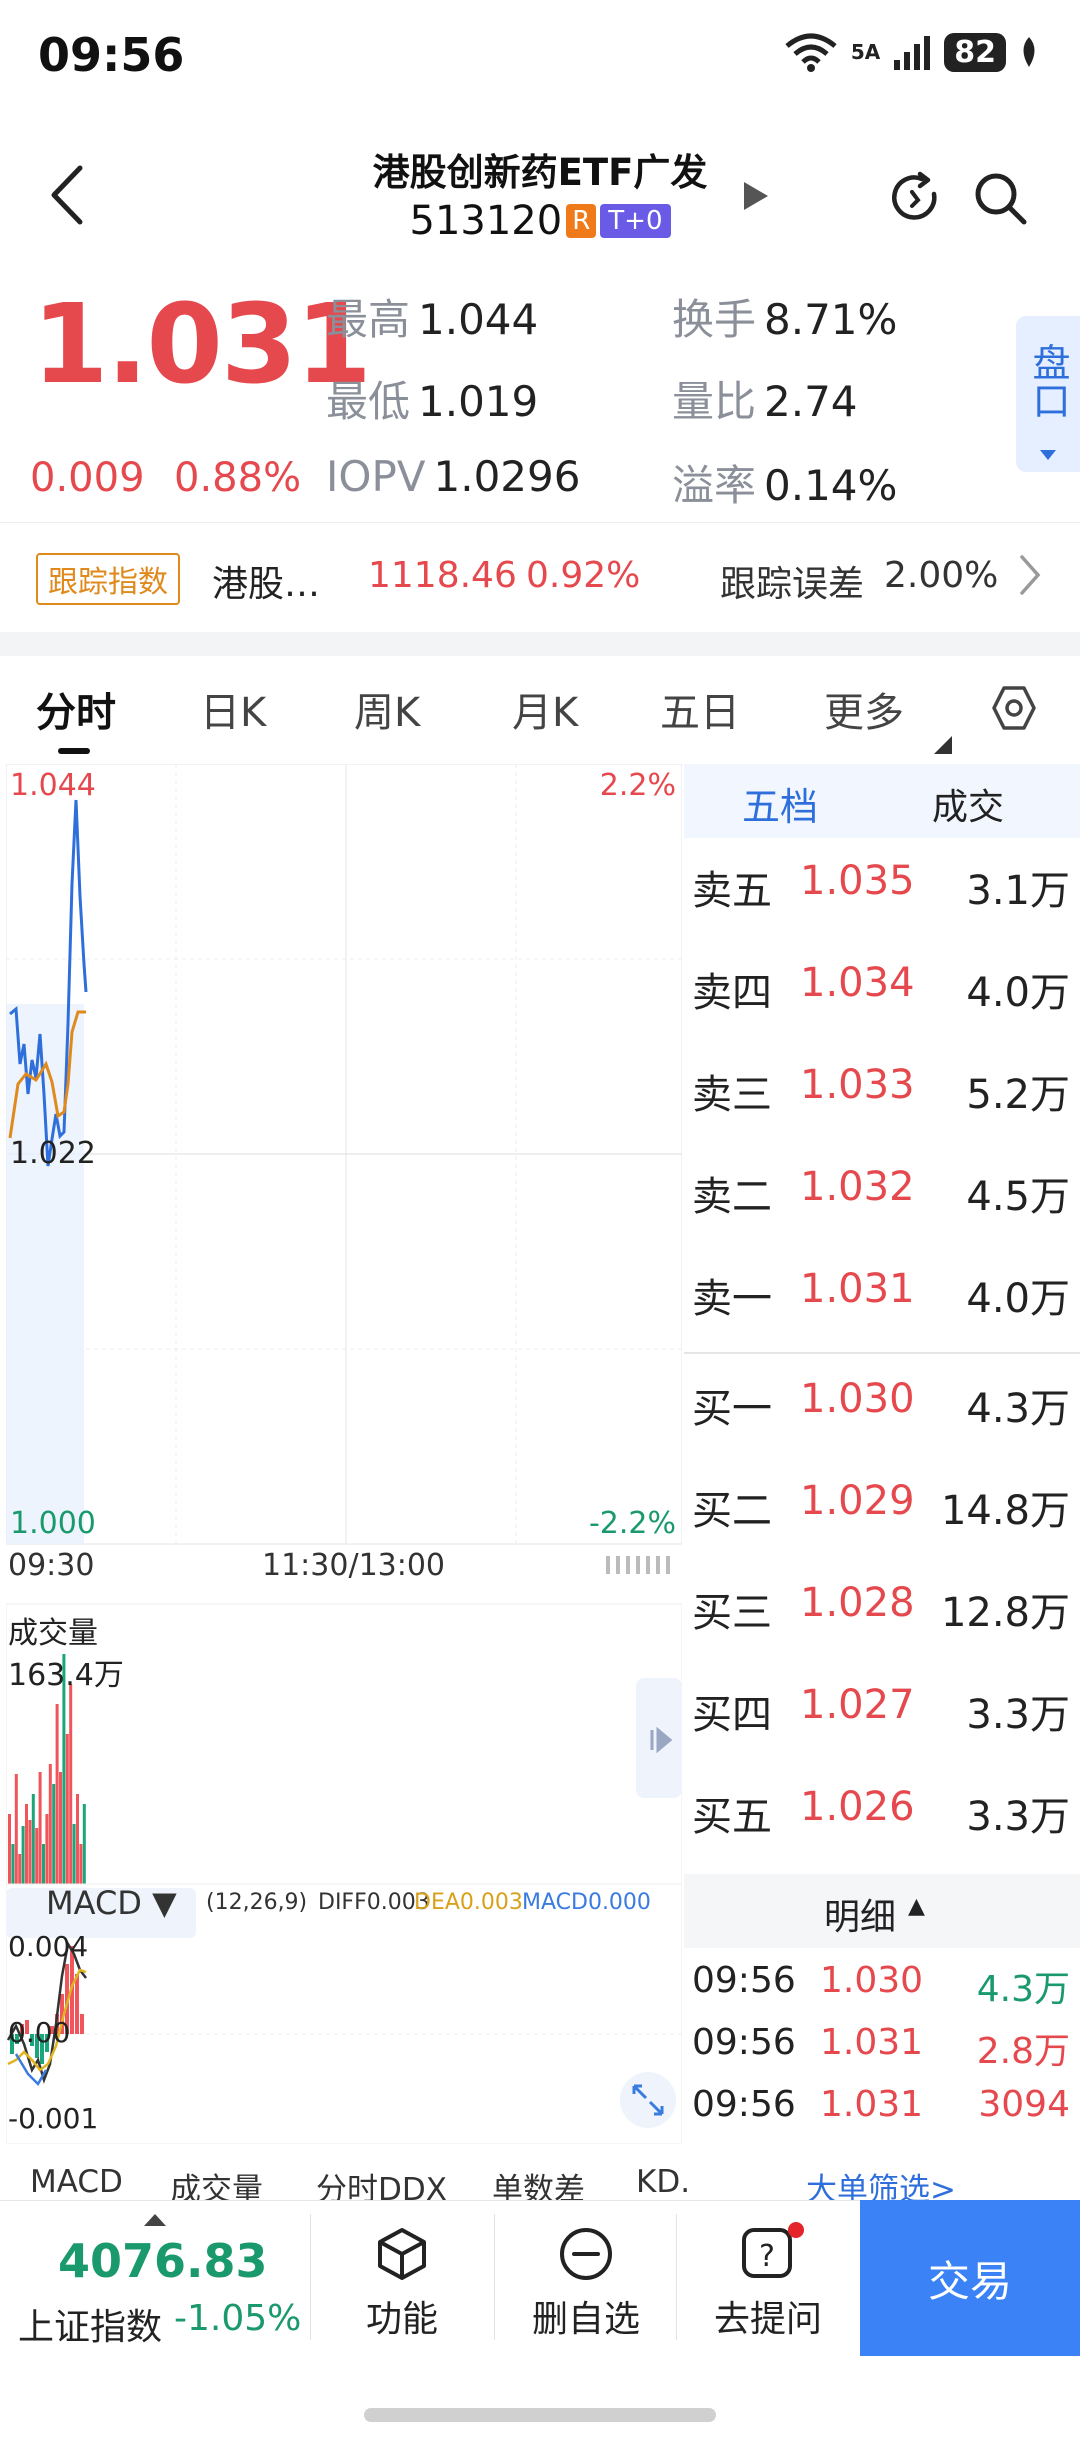 The width and height of the screenshot is (1080, 2444). Describe the element at coordinates (714, 401) in the screenshot. I see `stat-label: 量比` at that location.